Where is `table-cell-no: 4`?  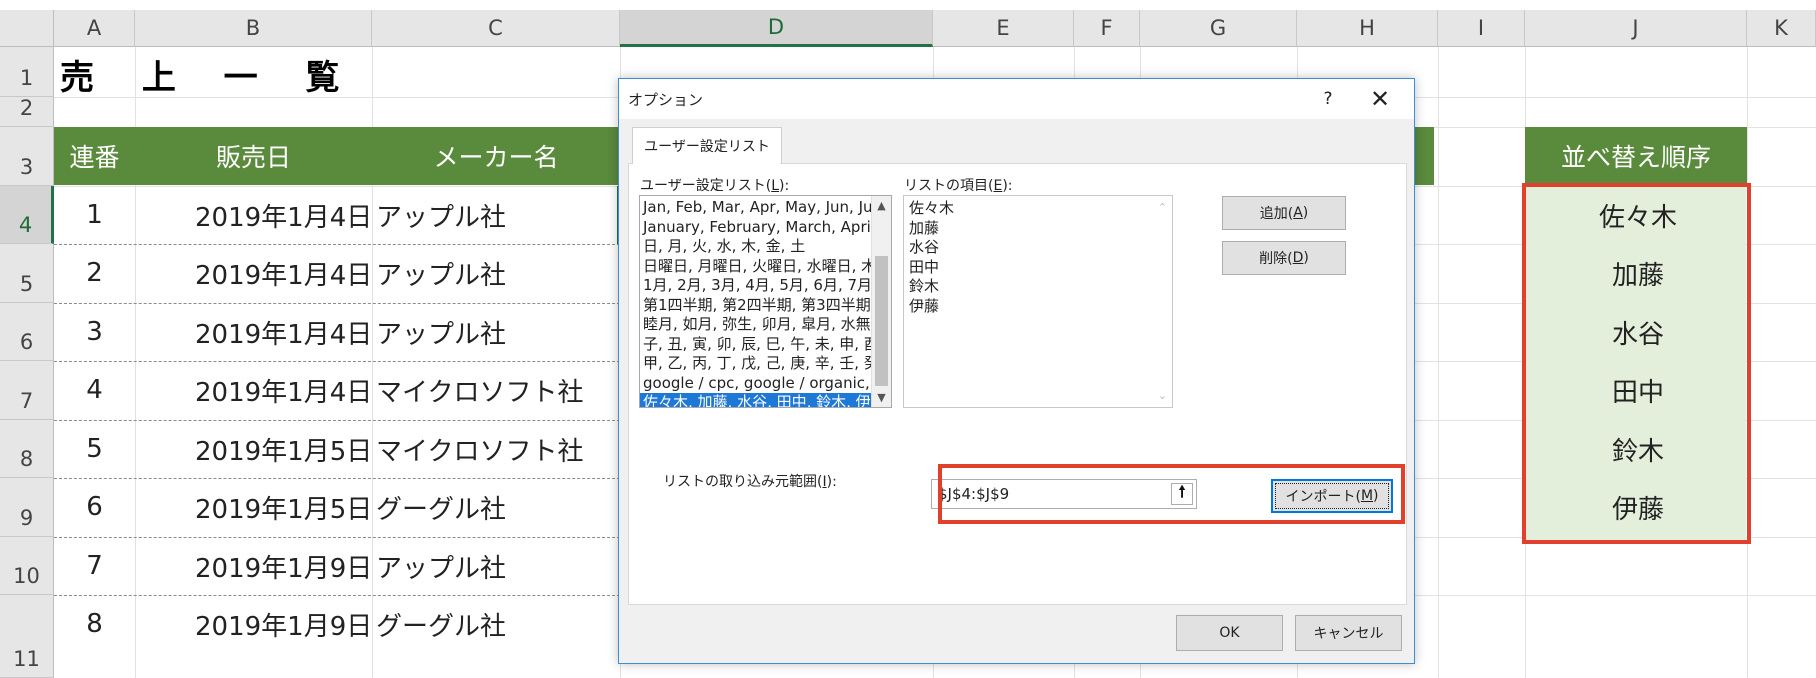 table-cell-no: 4 is located at coordinates (94, 390).